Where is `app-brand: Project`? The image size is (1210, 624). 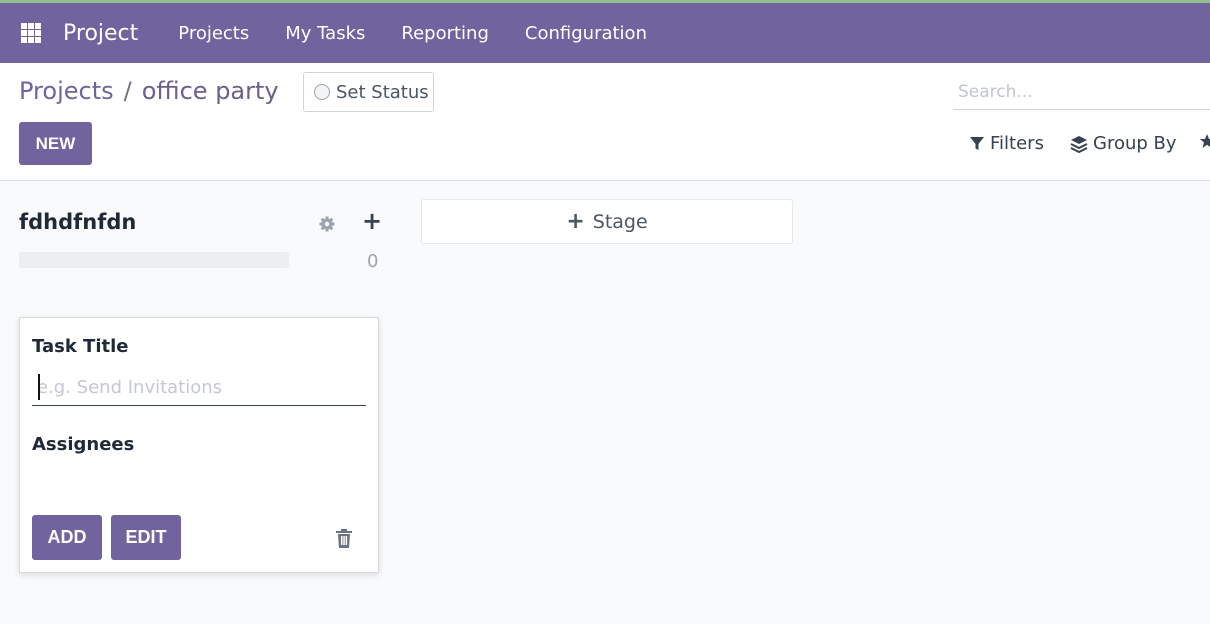 app-brand: Project is located at coordinates (100, 33).